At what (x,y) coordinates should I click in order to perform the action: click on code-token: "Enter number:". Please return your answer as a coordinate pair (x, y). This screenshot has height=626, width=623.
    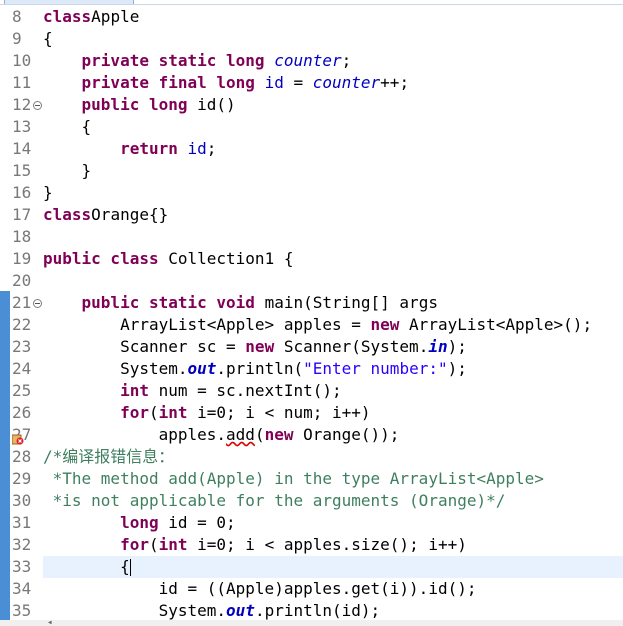
    Looking at the image, I should click on (375, 368).